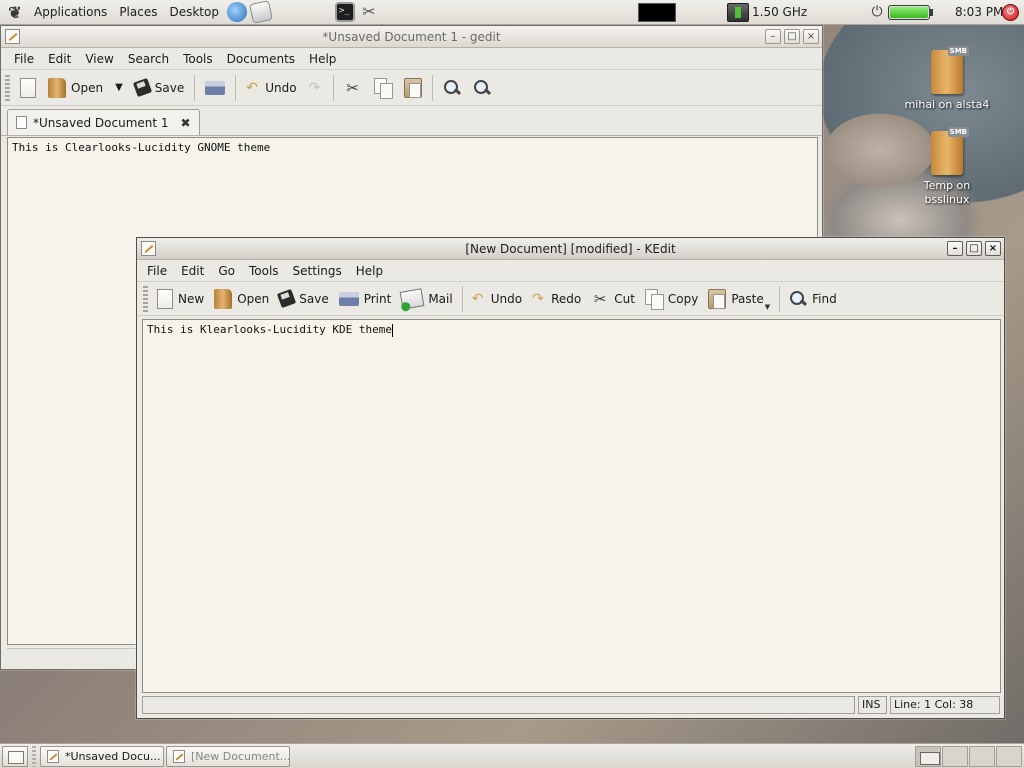 The image size is (1024, 768). I want to click on tab-close-icon: ✖, so click(186, 123).